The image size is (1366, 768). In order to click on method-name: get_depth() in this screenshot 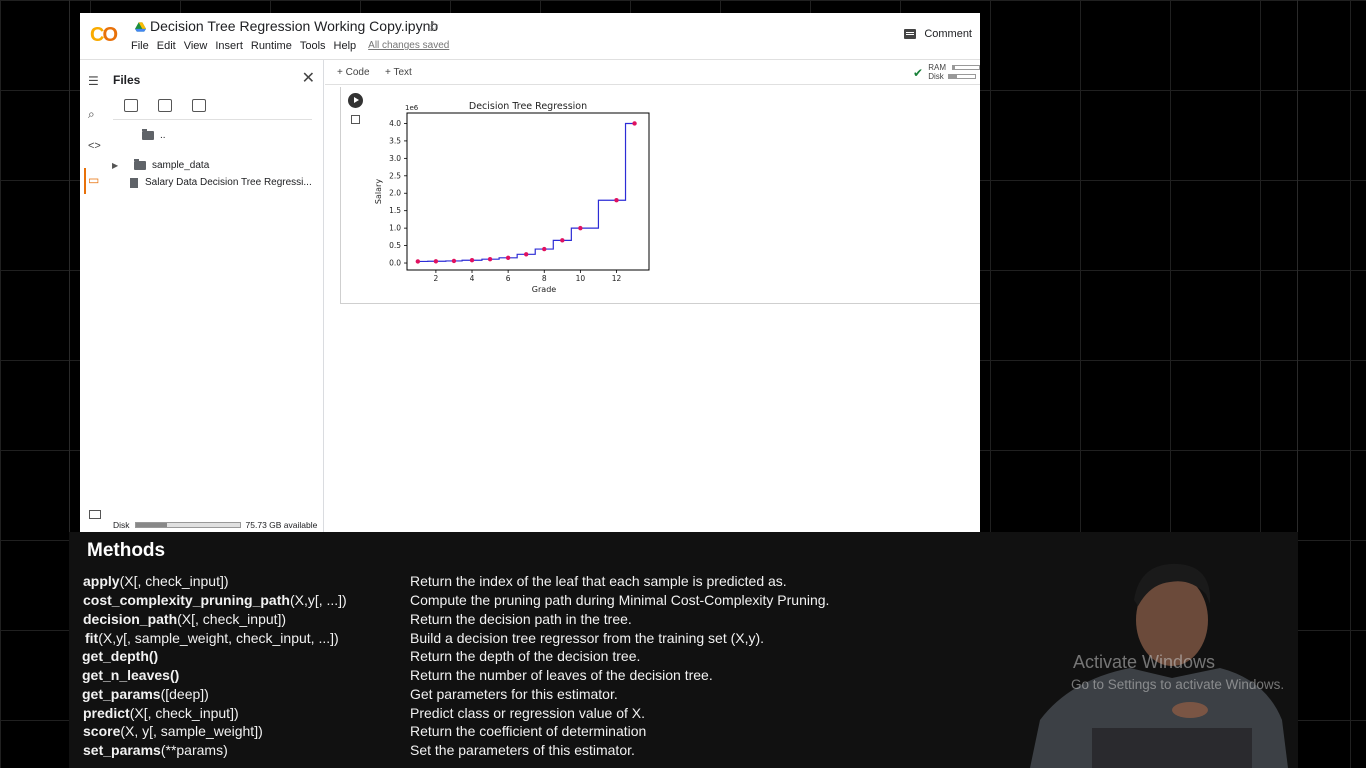, I will do `click(120, 656)`.